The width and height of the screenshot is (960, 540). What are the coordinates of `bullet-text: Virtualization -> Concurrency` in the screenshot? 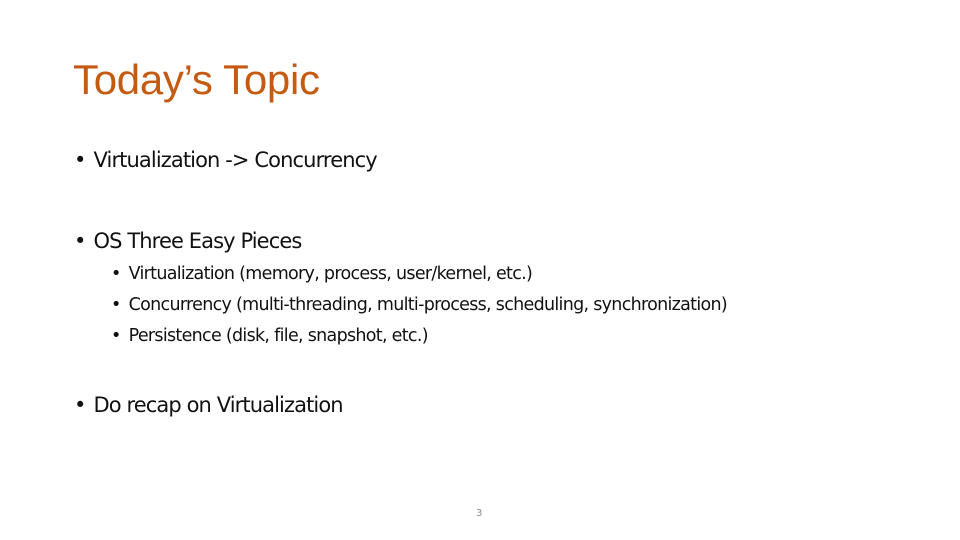 It's located at (235, 160).